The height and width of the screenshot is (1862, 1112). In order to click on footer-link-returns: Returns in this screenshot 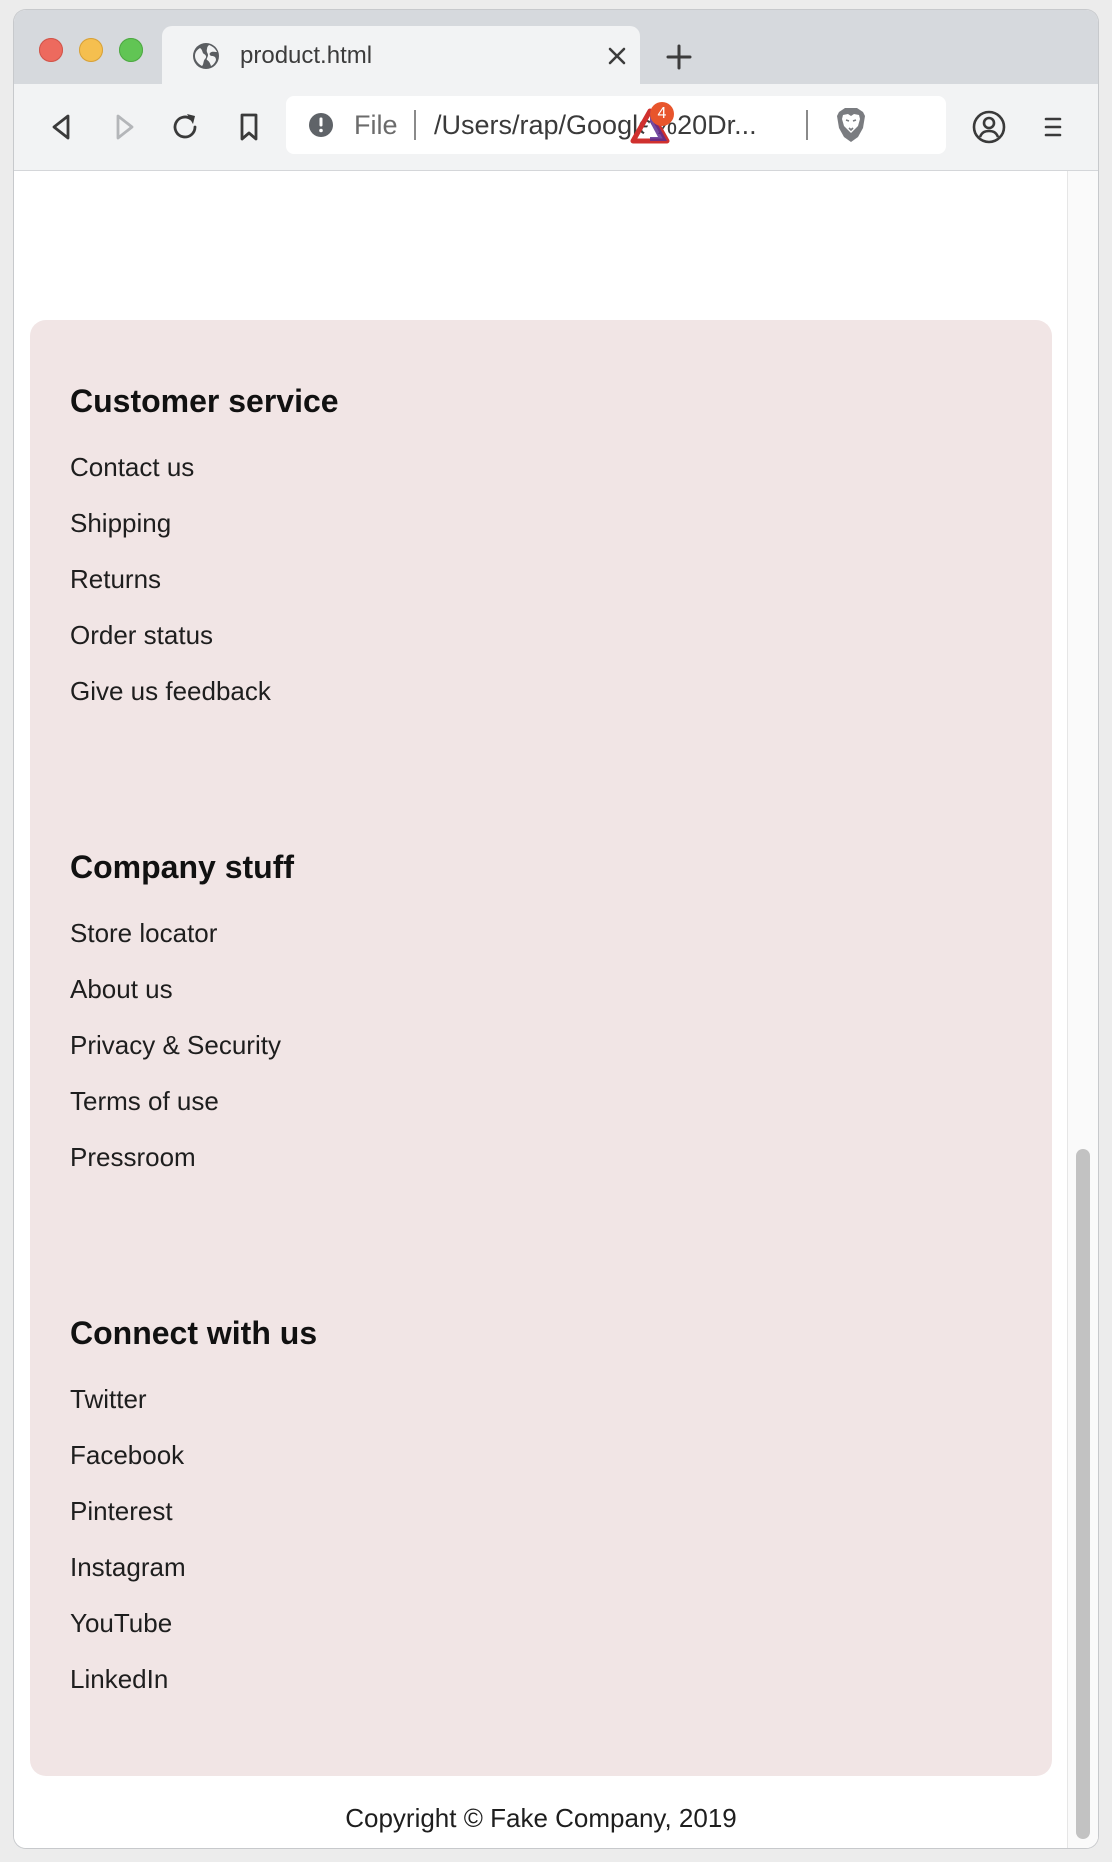, I will do `click(204, 579)`.